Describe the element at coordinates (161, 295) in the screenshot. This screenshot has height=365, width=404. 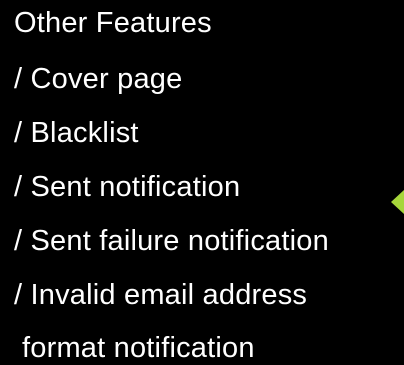
I see `feature-item-invalid-email-address: / Invalid email address` at that location.